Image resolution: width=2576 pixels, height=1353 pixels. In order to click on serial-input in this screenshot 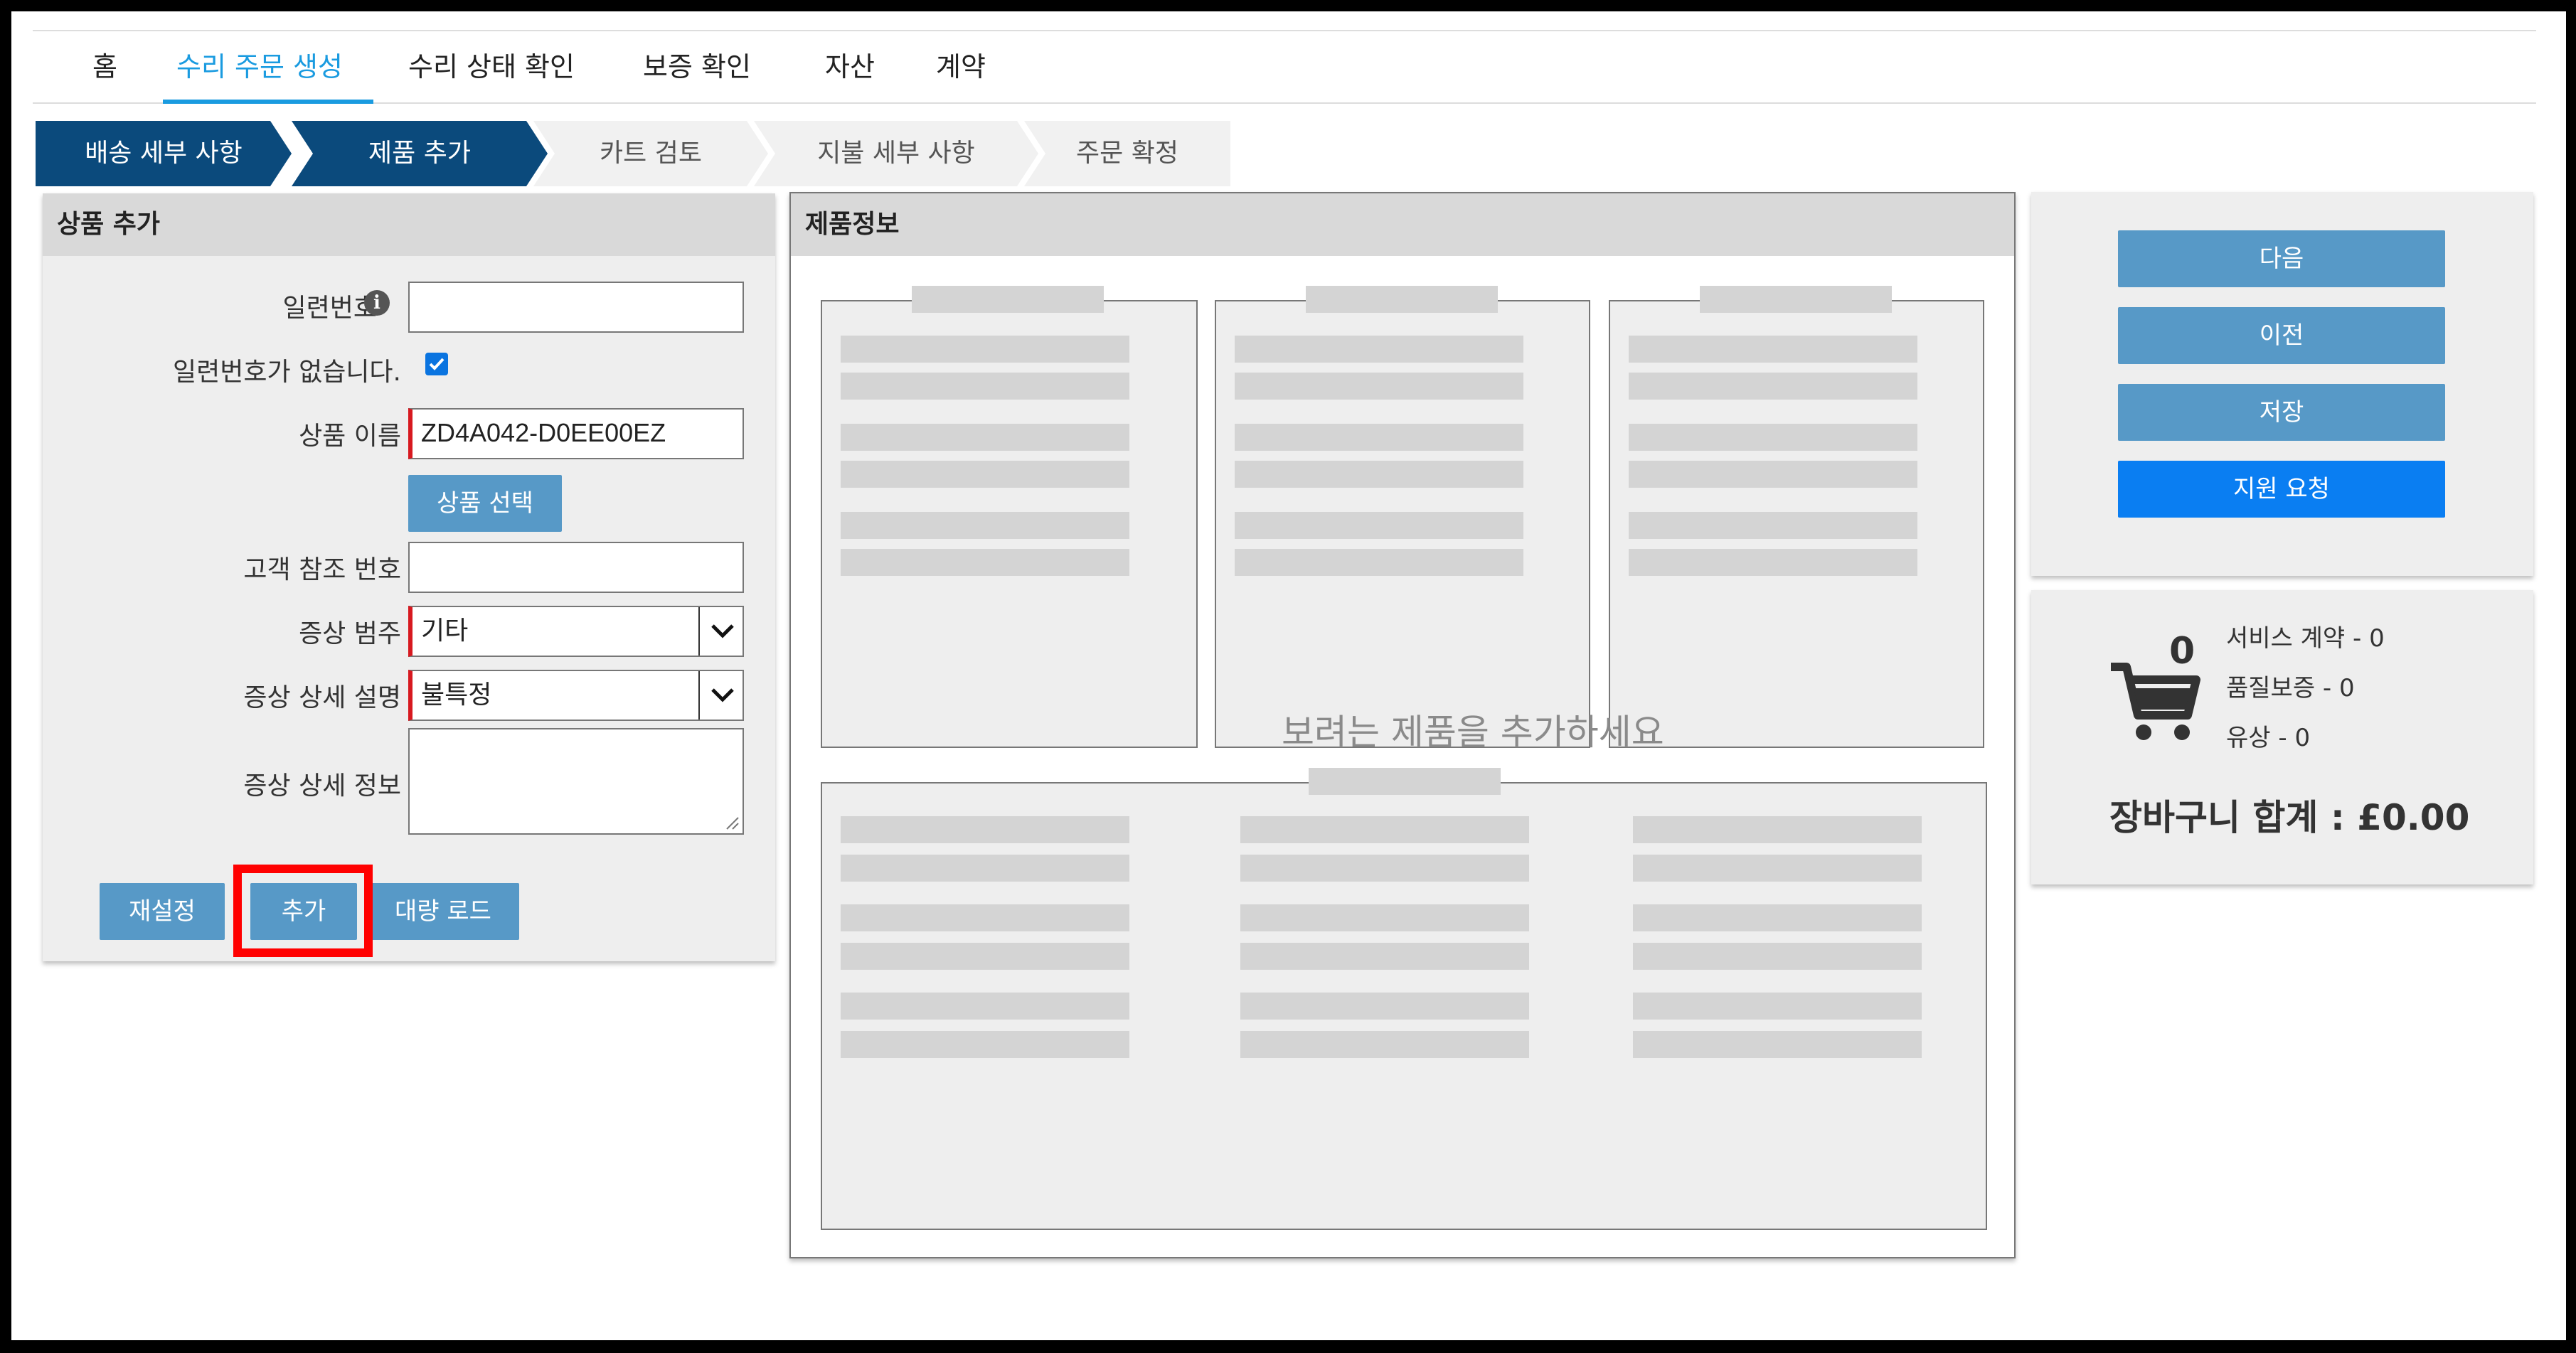, I will do `click(576, 307)`.